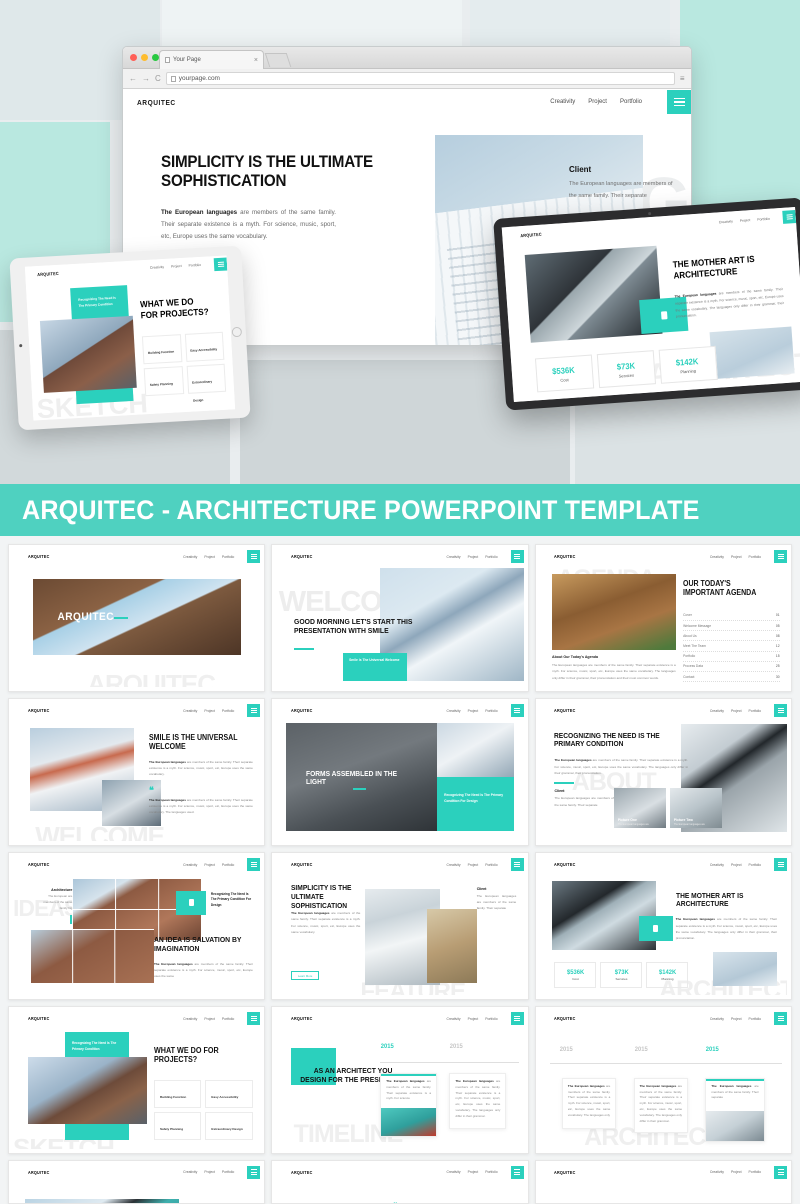  What do you see at coordinates (144, 57) in the screenshot?
I see `window-controls` at bounding box center [144, 57].